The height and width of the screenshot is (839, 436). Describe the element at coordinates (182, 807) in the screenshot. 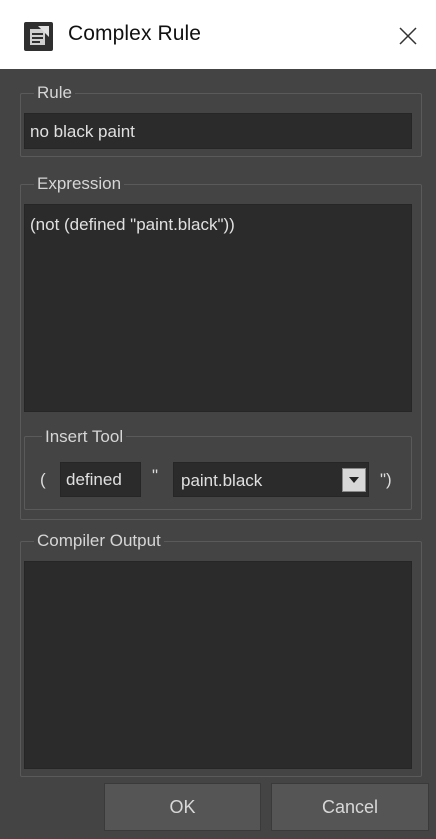

I see `ok-button: OK` at that location.